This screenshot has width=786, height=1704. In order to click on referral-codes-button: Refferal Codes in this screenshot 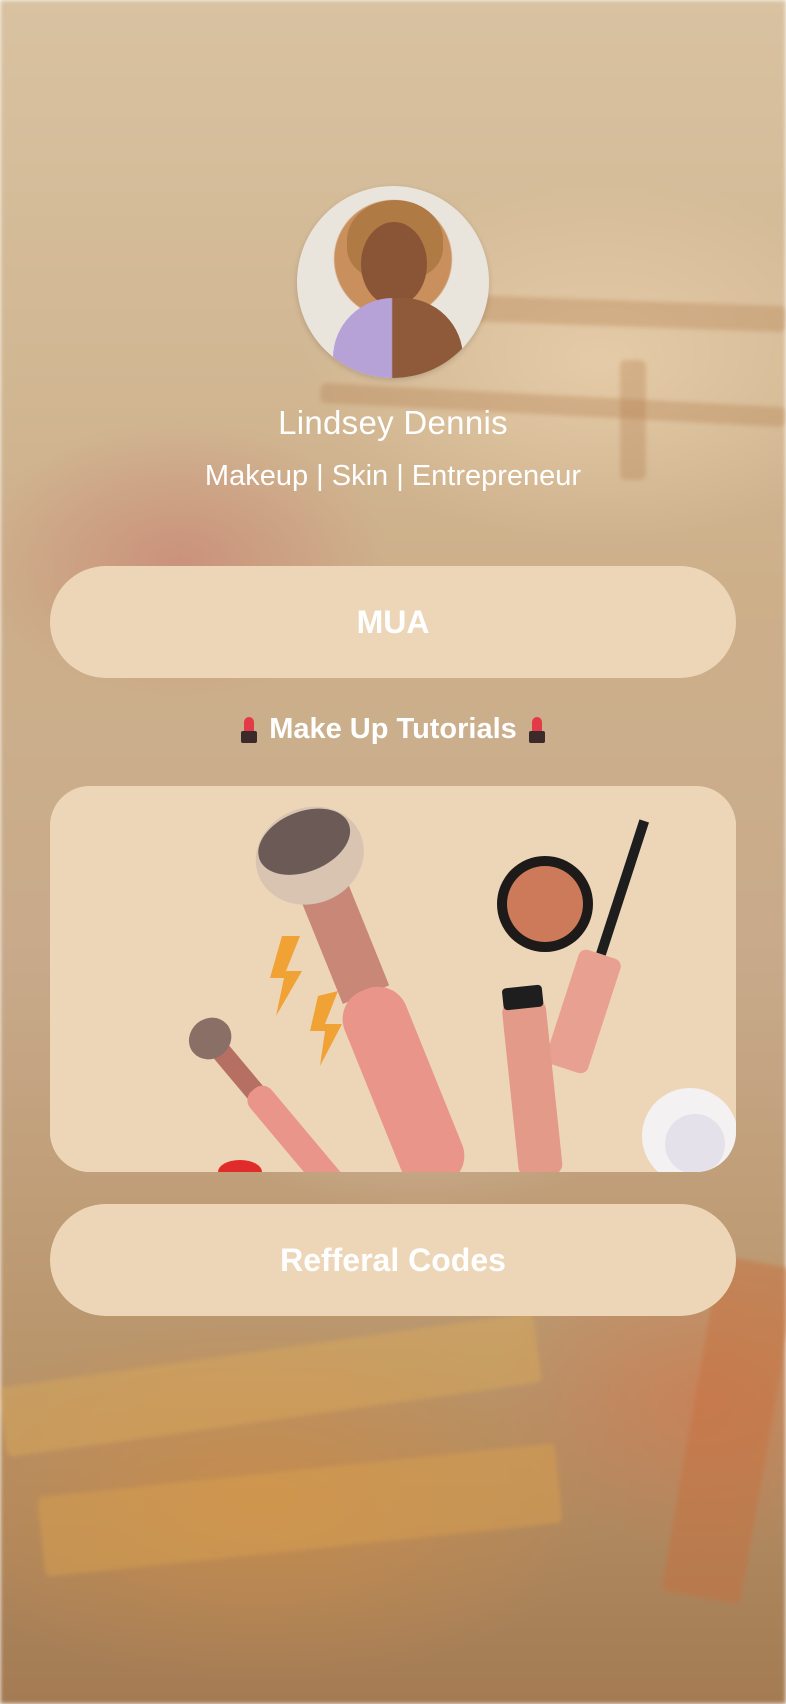, I will do `click(393, 1260)`.